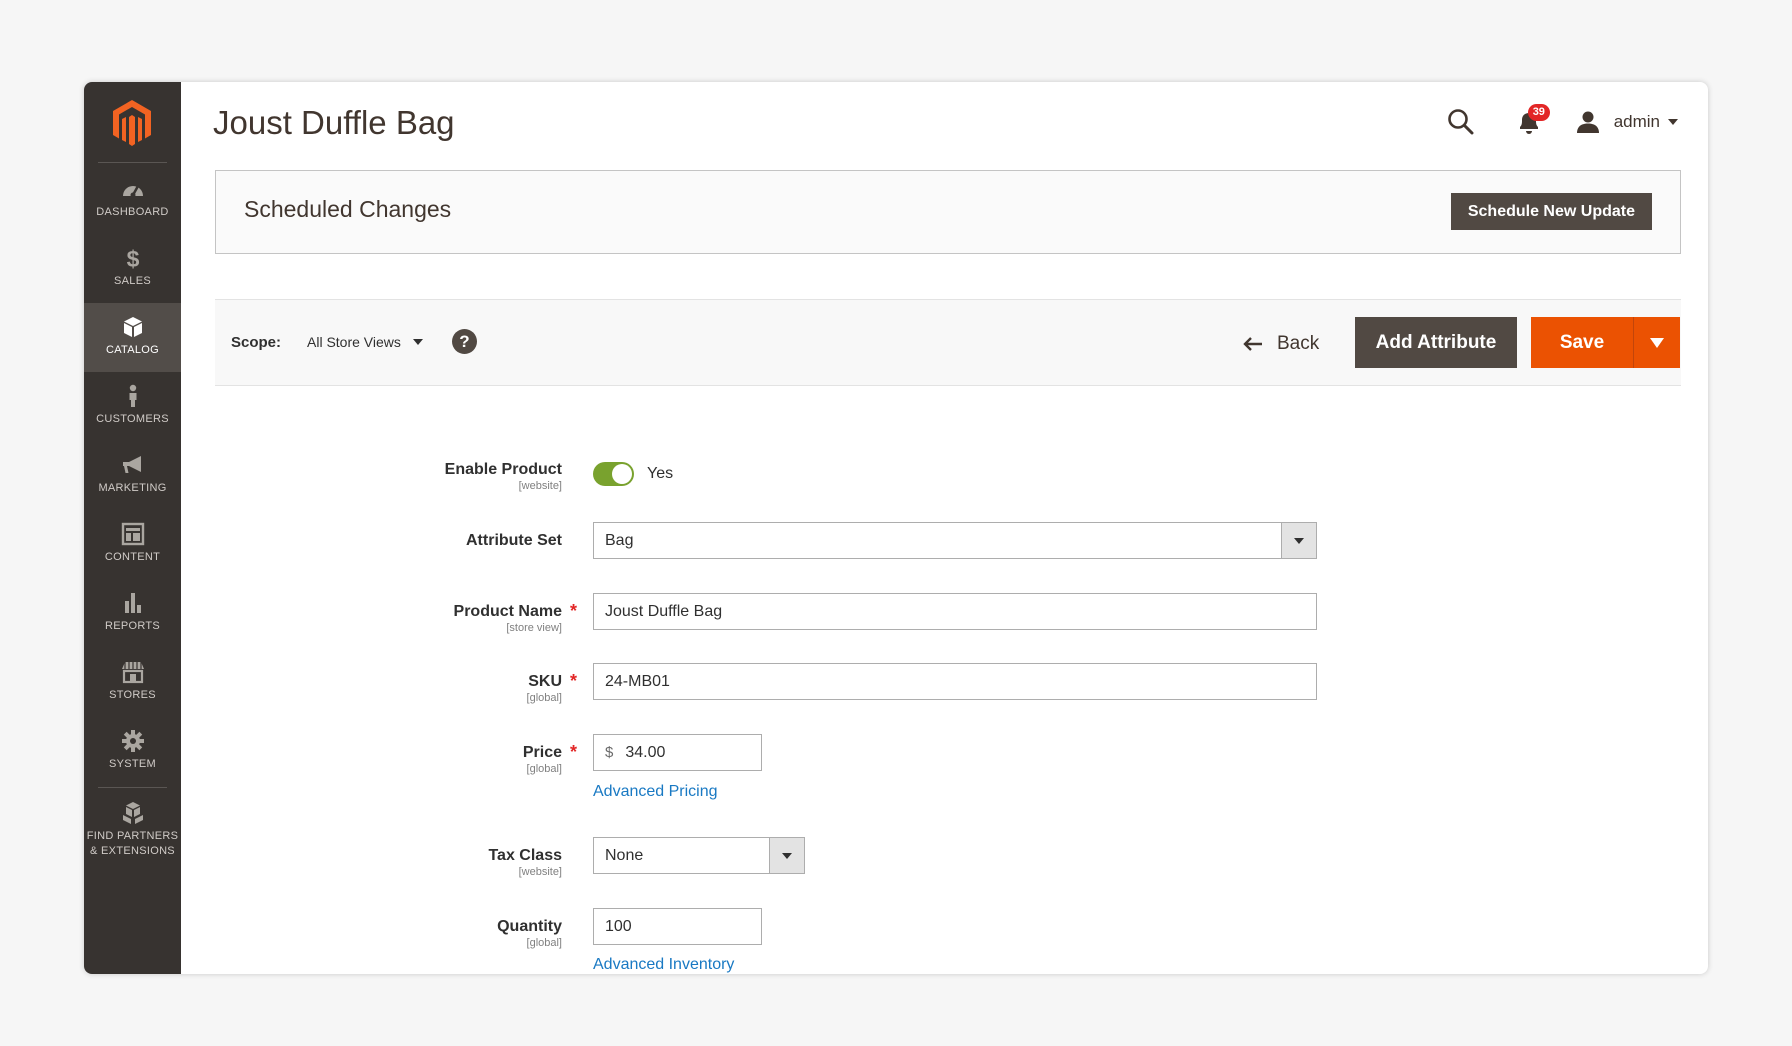 Image resolution: width=1792 pixels, height=1046 pixels. What do you see at coordinates (619, 540) in the screenshot?
I see `attribute-set-value: Bag` at bounding box center [619, 540].